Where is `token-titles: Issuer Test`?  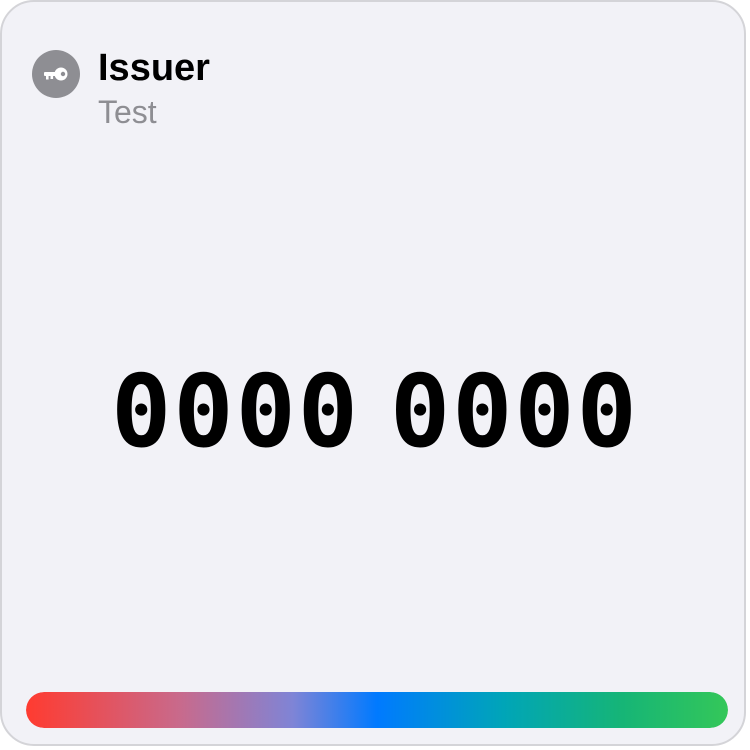 token-titles: Issuer Test is located at coordinates (154, 90).